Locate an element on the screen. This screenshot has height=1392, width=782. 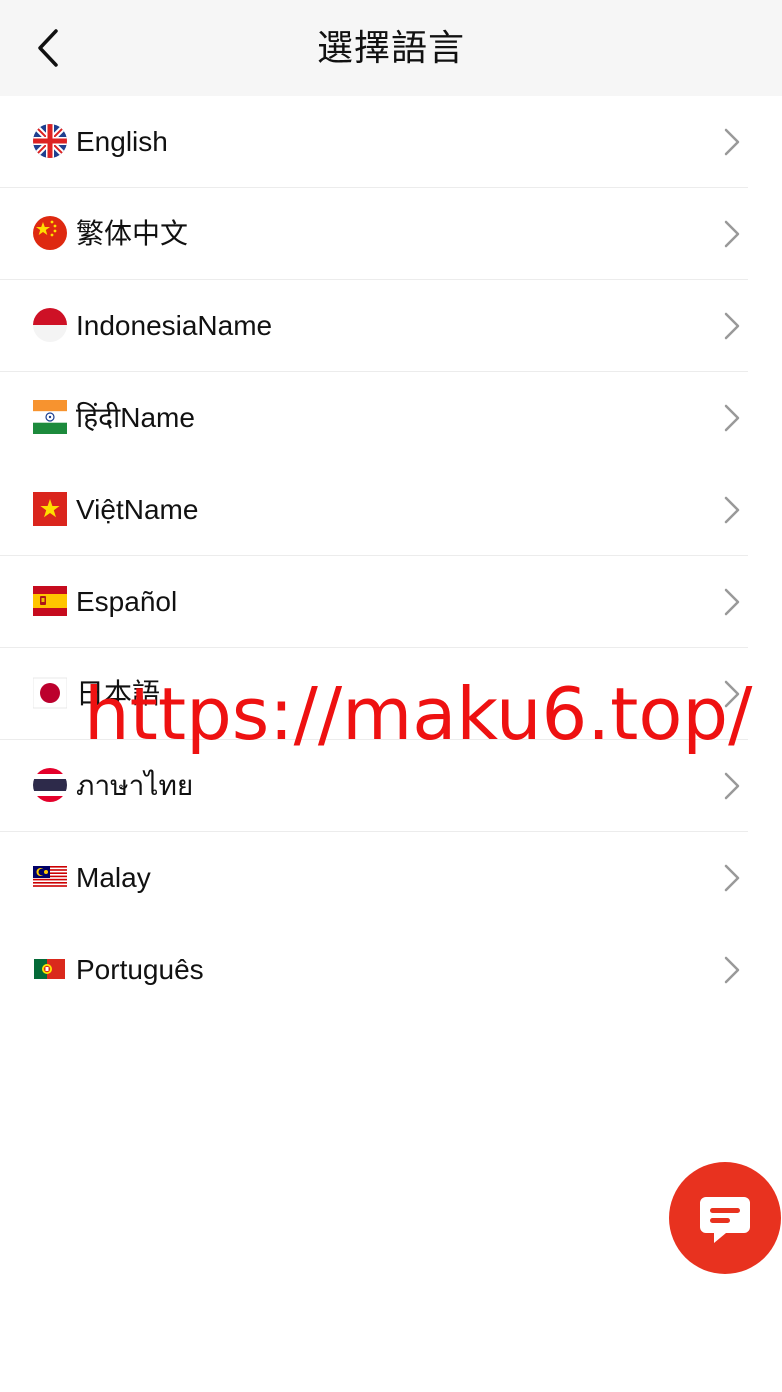
language-item-thai: ภาษาไทย is located at coordinates (391, 786).